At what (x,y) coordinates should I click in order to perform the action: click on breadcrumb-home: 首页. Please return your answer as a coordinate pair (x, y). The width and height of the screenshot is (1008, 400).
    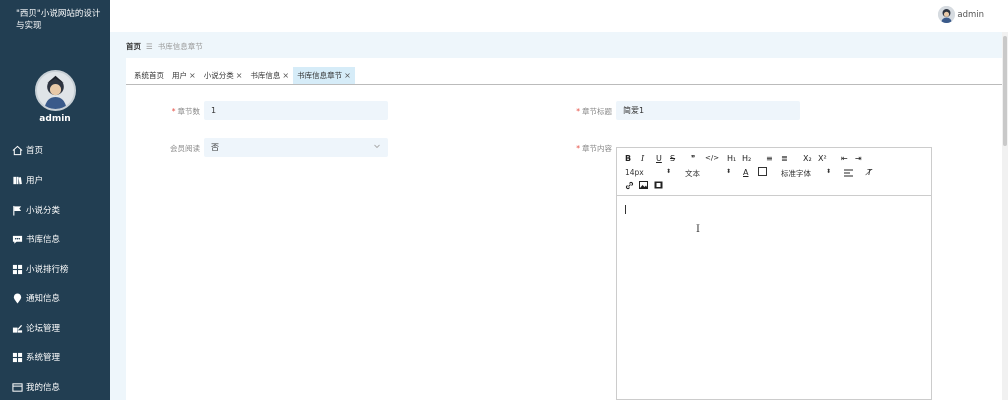
    Looking at the image, I should click on (133, 46).